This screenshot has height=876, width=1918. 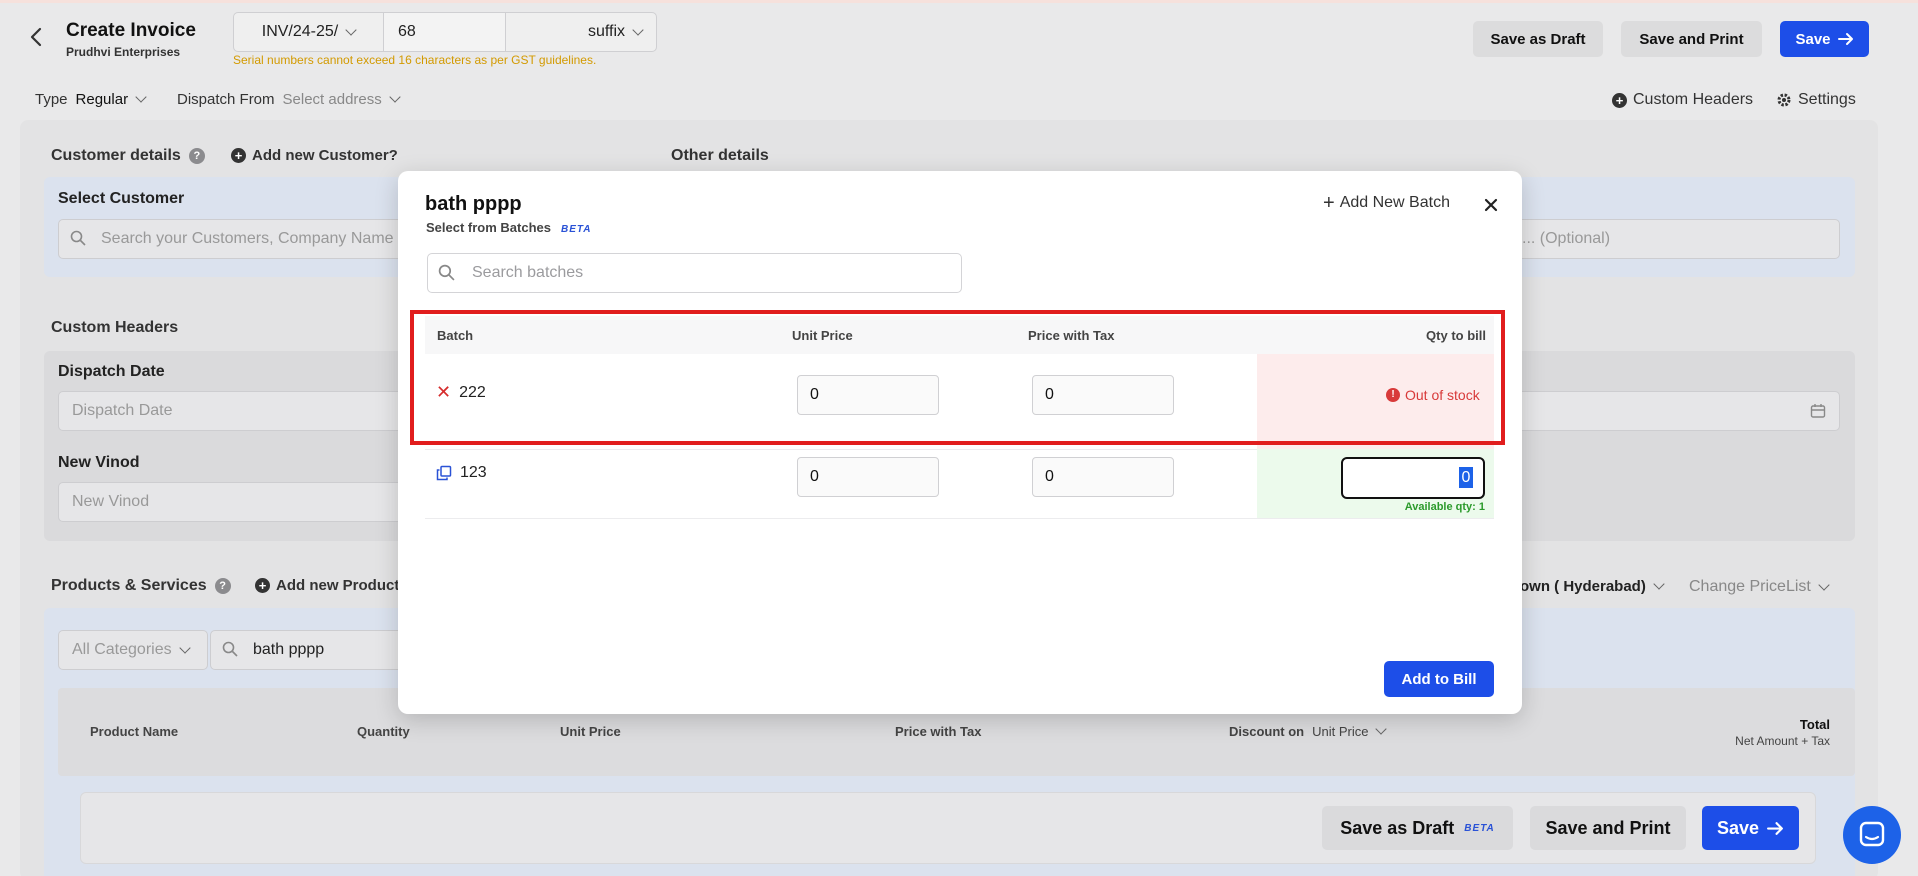 I want to click on settings-label: Settings, so click(x=1827, y=99).